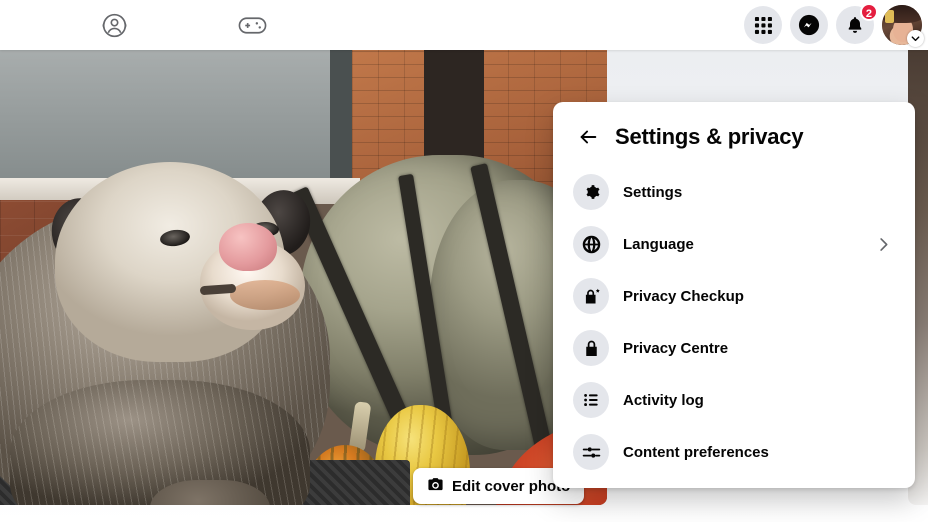 This screenshot has width=928, height=522. I want to click on nav-actions: 2, so click(834, 25).